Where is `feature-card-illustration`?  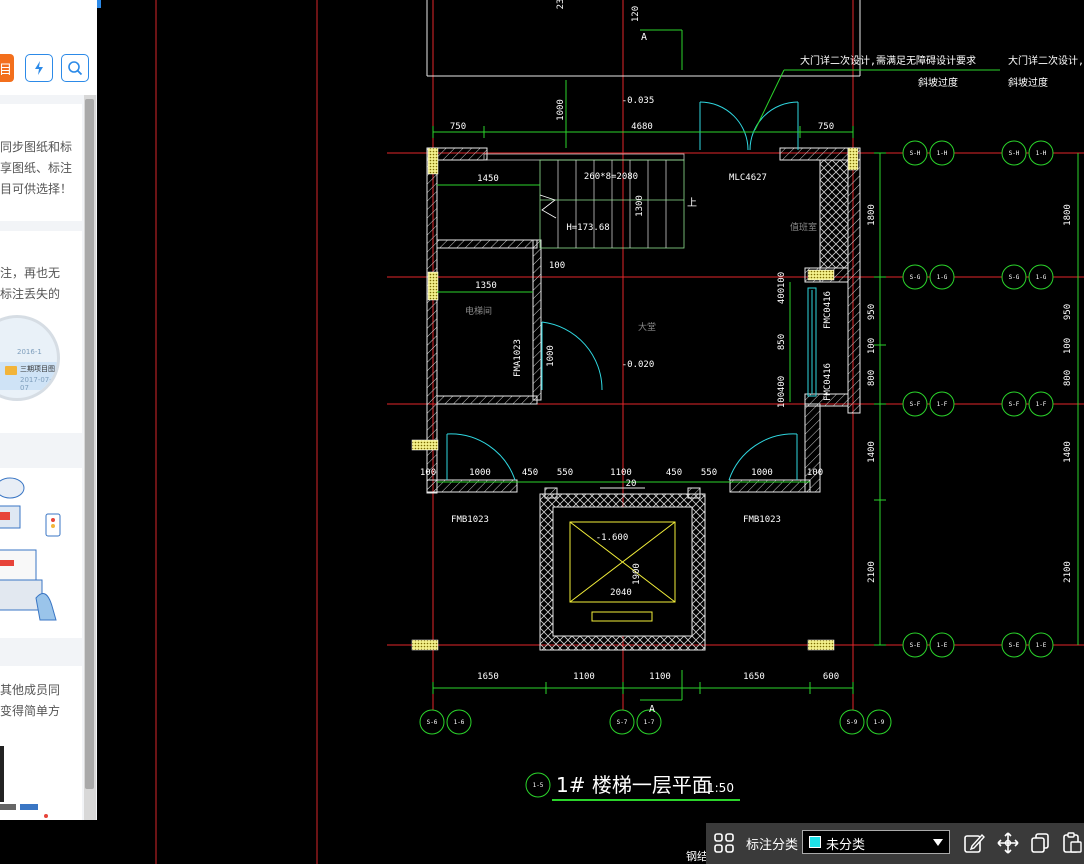
feature-card-illustration is located at coordinates (41, 553).